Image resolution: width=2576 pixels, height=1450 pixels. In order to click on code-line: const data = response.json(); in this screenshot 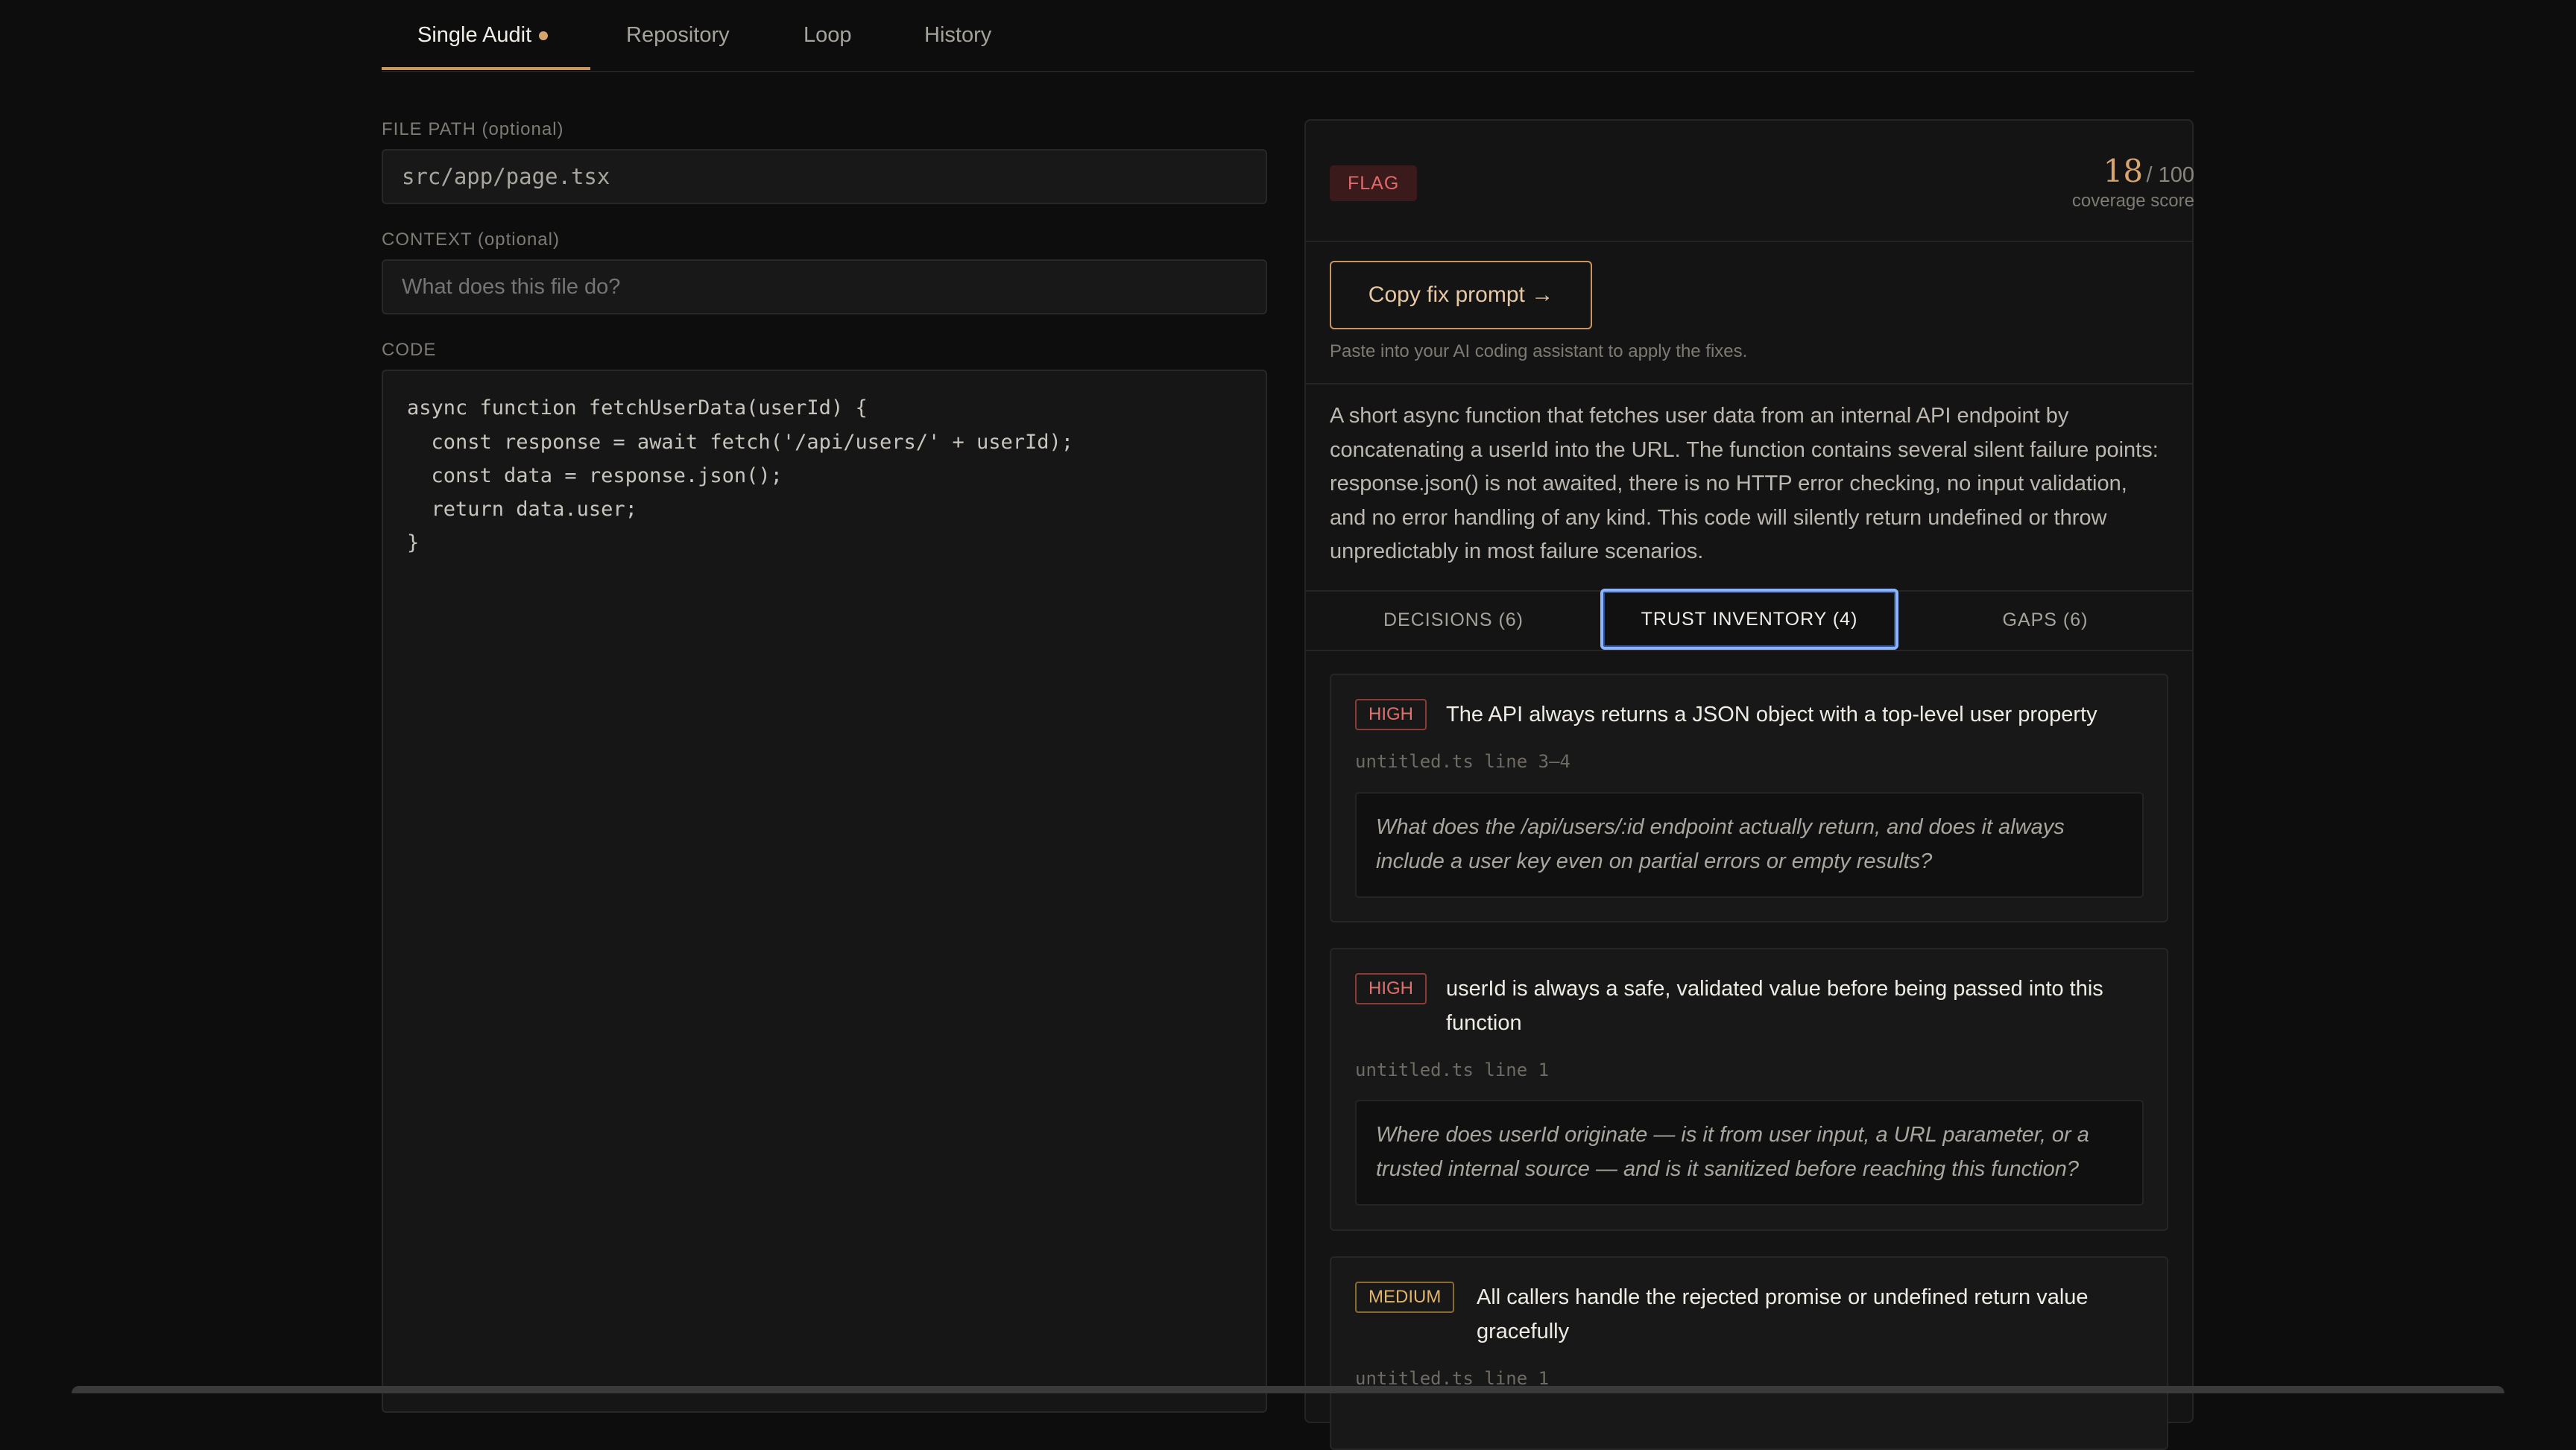, I will do `click(595, 475)`.